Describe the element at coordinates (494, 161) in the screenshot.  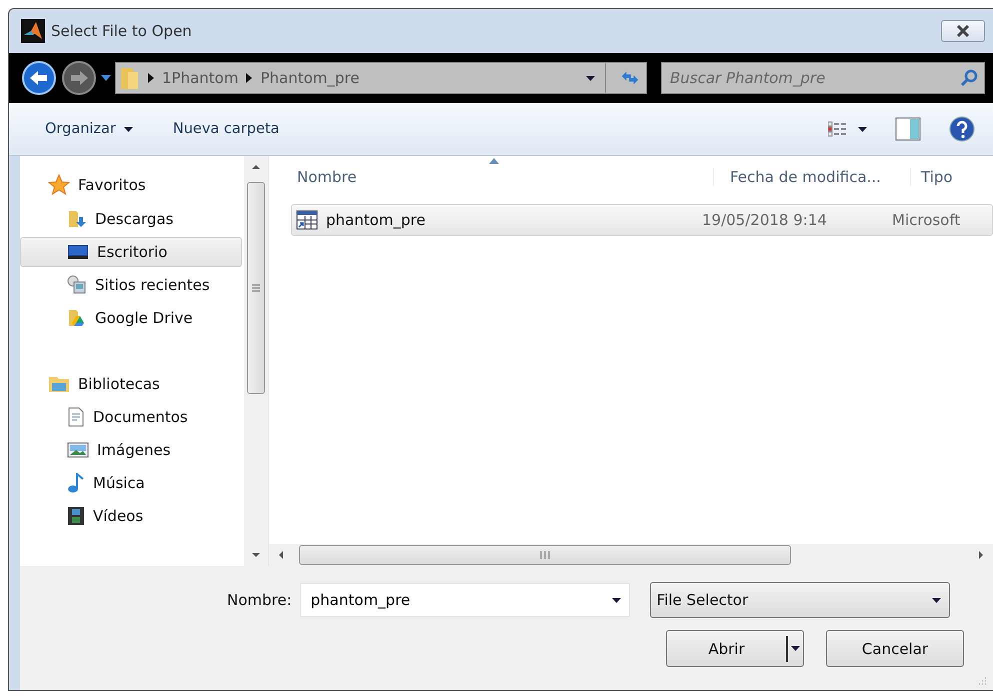
I see `sort-arrow-icon` at that location.